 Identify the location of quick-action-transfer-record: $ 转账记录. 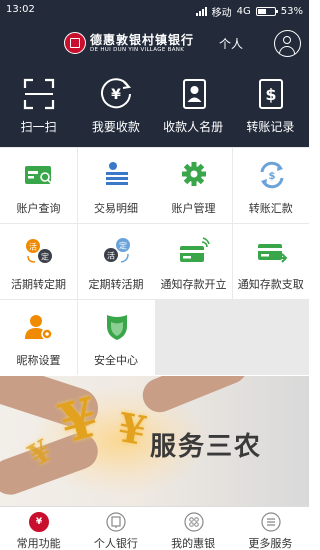
(270, 106).